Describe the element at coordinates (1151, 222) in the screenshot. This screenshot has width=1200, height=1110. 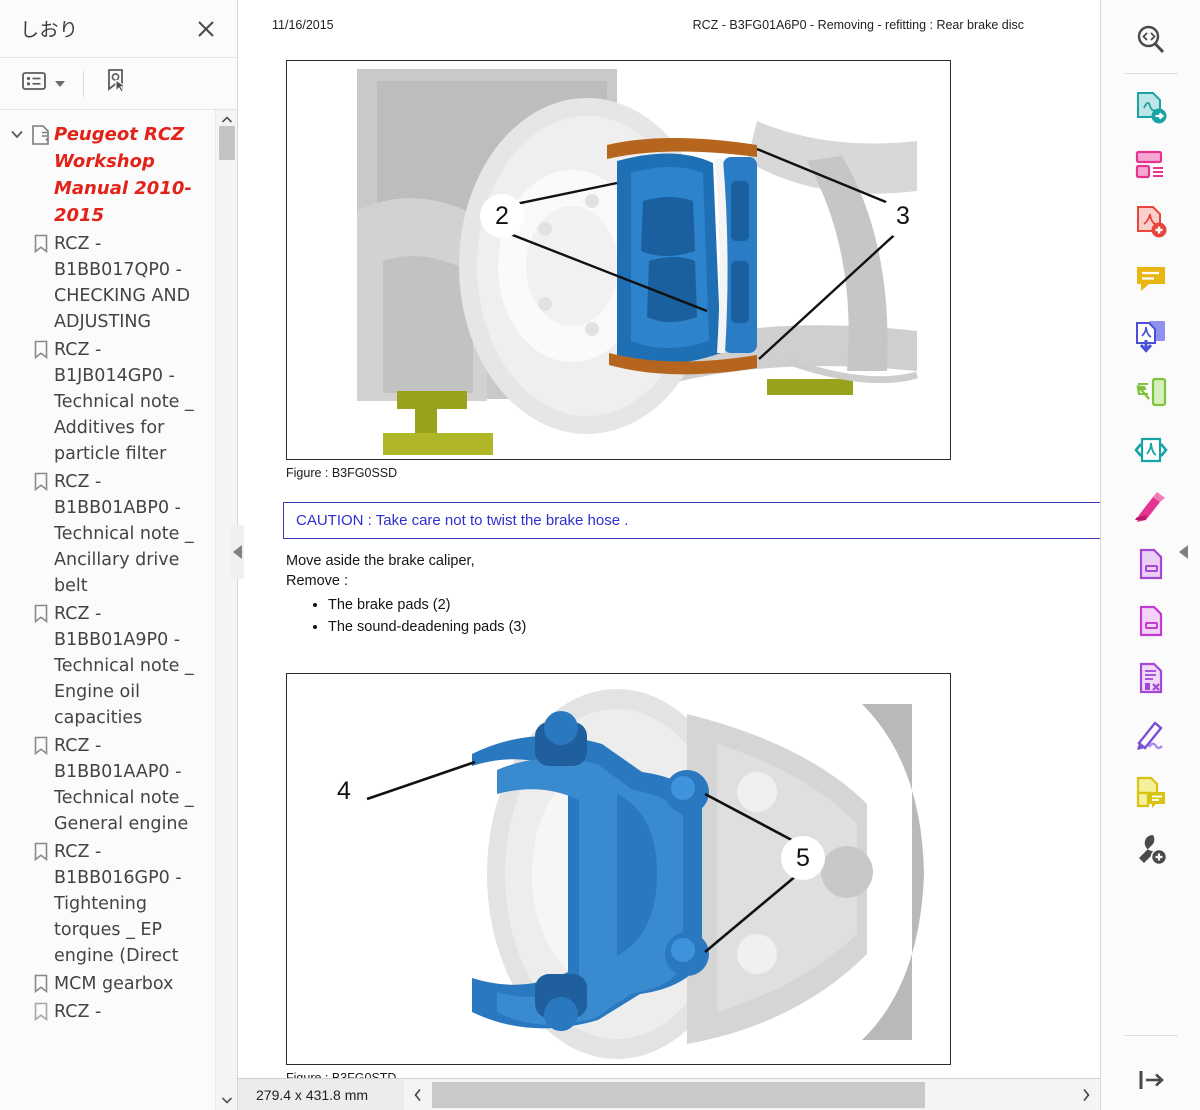
I see `create-pdf-icon` at that location.